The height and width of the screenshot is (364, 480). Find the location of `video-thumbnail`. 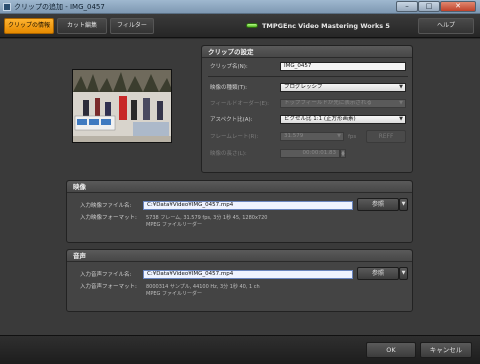

video-thumbnail is located at coordinates (122, 106).